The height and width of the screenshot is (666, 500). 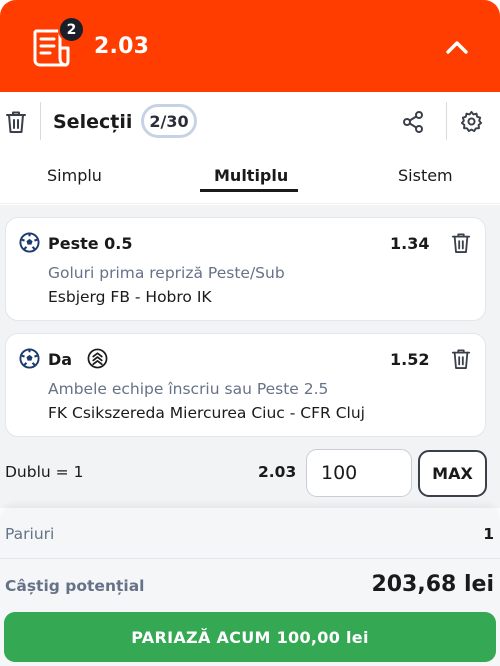 What do you see at coordinates (166, 273) in the screenshot?
I see `selection-market: Goluri prima repriză Peste/Sub` at bounding box center [166, 273].